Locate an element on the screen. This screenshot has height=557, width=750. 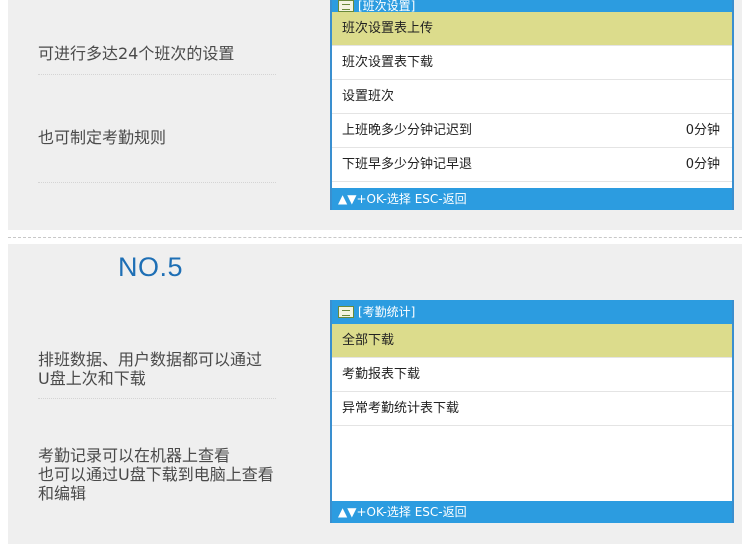
menu-item-download-exception-report: 异常考勤统计表下载 is located at coordinates (532, 409).